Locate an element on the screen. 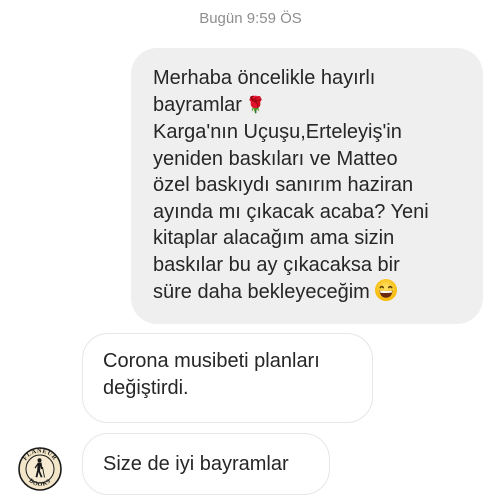 This screenshot has width=501, height=500. message-timestamp: Bugün 9:59 ÖS is located at coordinates (250, 18).